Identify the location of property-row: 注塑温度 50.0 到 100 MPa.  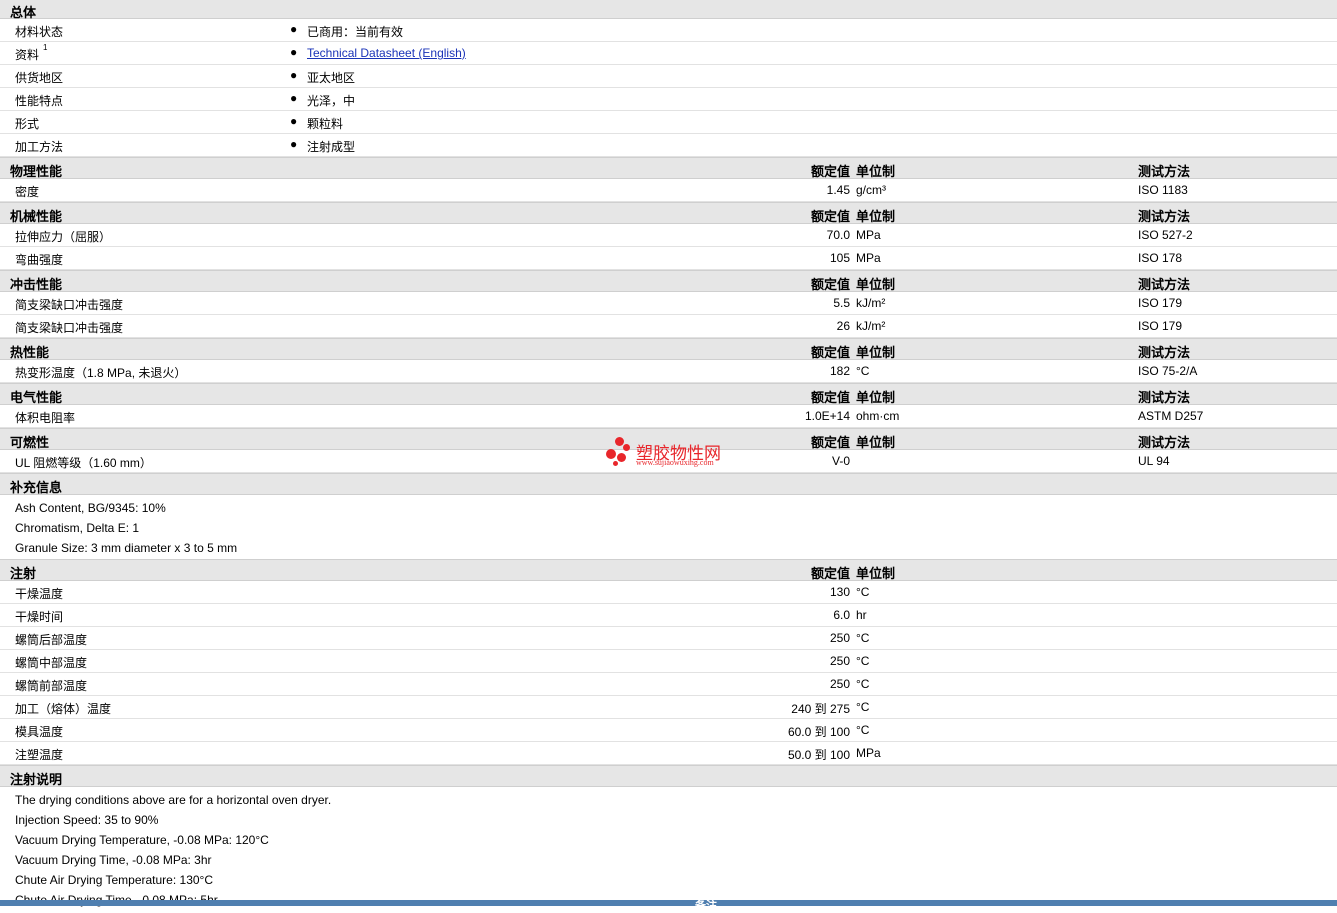
(668, 753).